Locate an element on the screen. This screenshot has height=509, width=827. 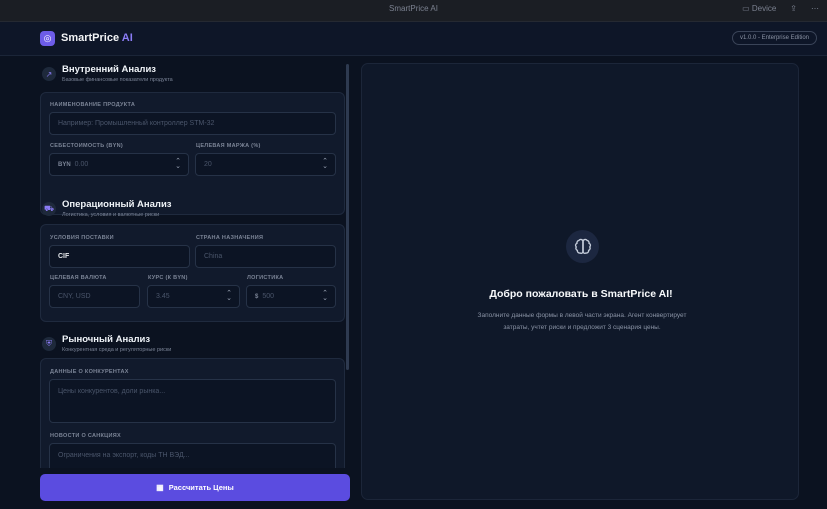
competitors-label: ДАННЫЕ О КОНКУРЕНТАХ is located at coordinates (89, 372).